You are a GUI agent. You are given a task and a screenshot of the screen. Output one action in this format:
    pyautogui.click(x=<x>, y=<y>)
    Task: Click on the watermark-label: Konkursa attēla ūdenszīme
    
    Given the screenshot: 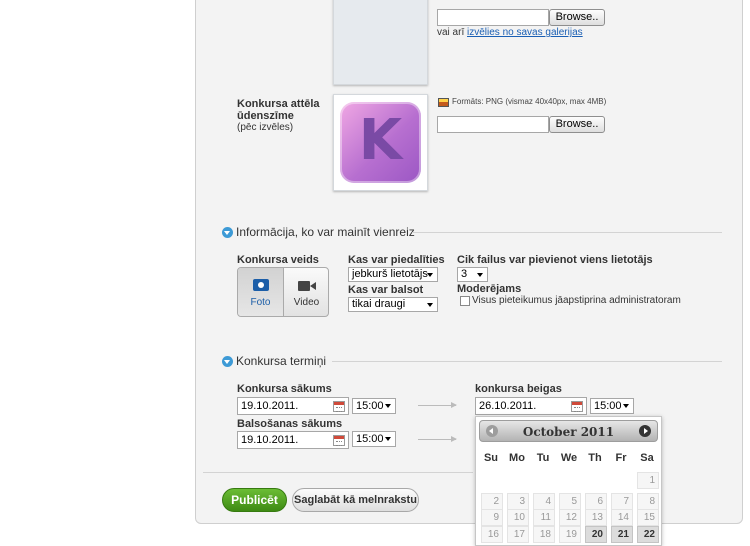 What is the action you would take?
    pyautogui.click(x=278, y=110)
    